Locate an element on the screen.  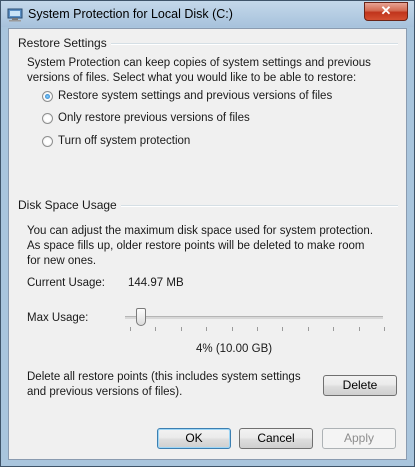
system-protection-icon is located at coordinates (15, 15).